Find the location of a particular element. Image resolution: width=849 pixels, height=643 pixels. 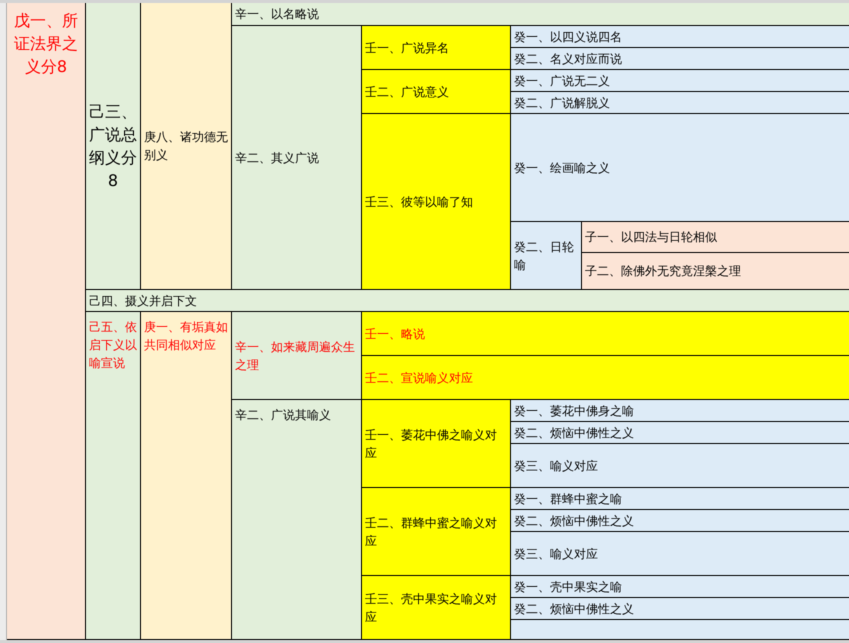

outline-cell: 壬二、宣说喻义对应 is located at coordinates (605, 377).